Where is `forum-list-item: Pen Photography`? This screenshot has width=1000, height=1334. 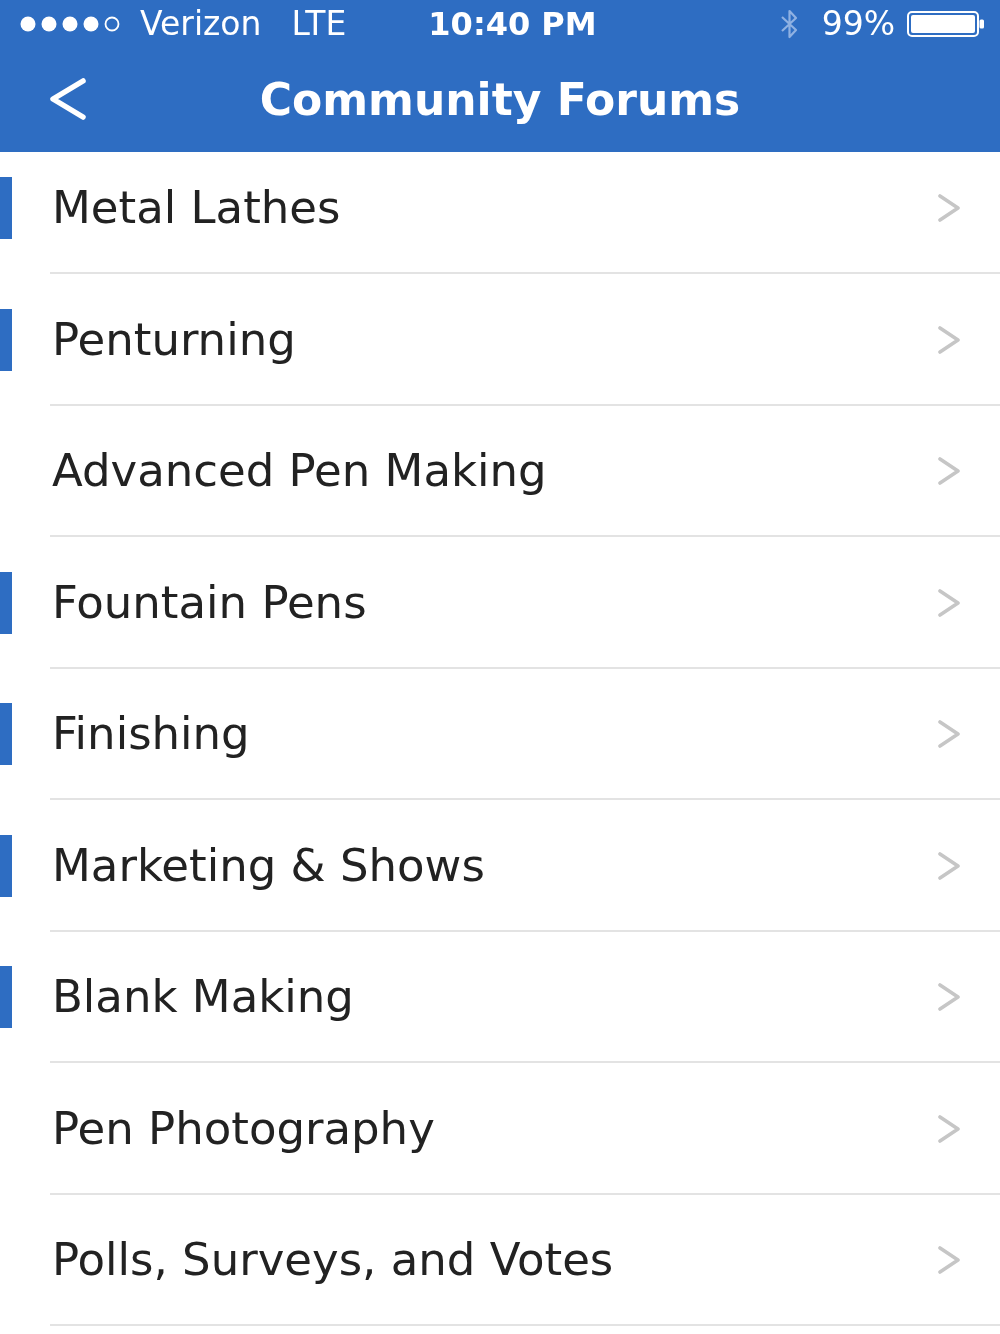
forum-list-item: Pen Photography is located at coordinates (500, 1129).